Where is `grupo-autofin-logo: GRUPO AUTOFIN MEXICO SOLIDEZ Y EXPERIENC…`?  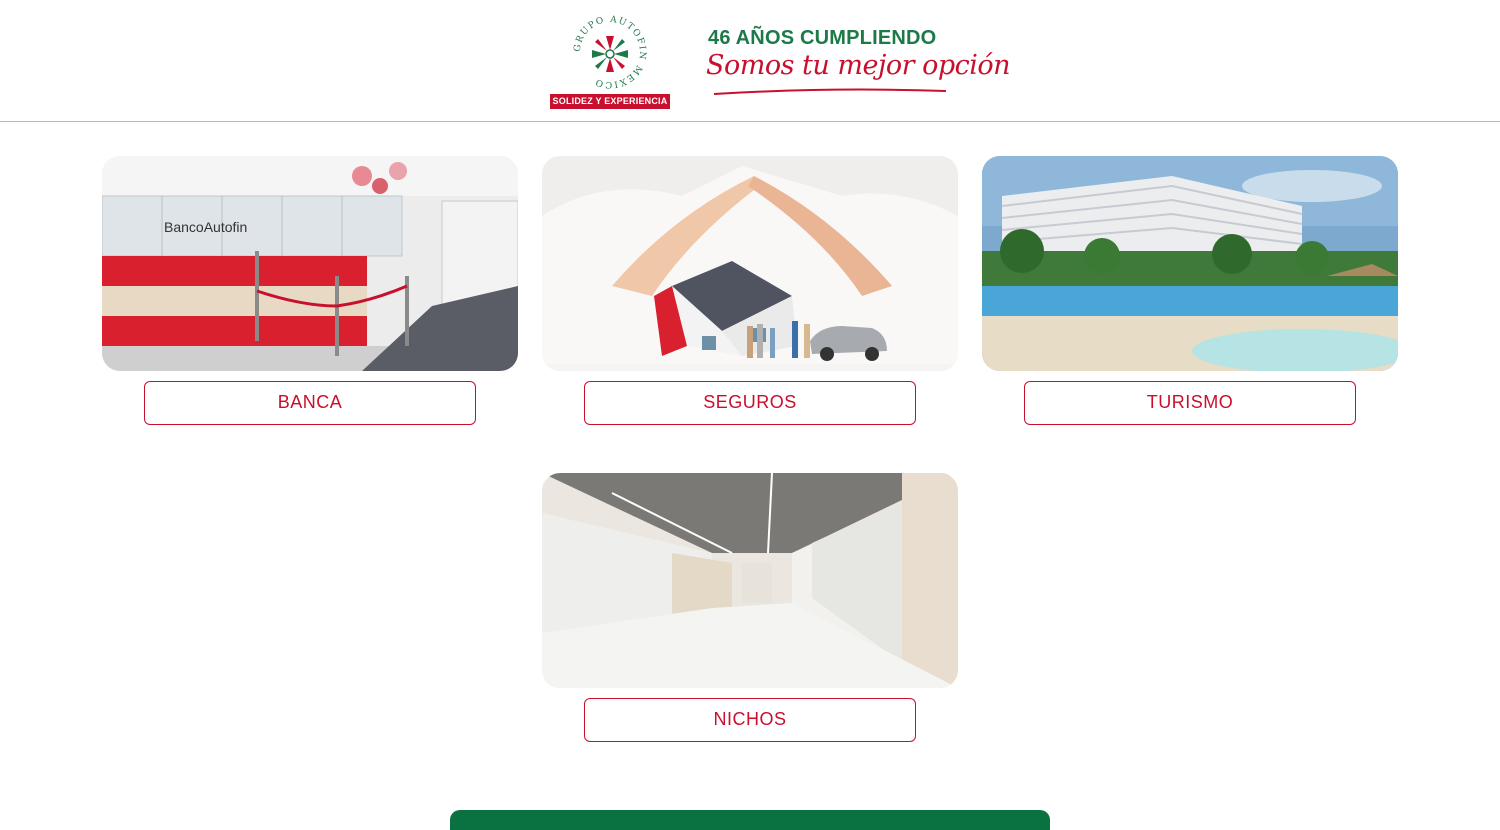
grupo-autofin-logo: GRUPO AUTOFIN MEXICO SOLIDEZ Y EXPERIENC… is located at coordinates (610, 60).